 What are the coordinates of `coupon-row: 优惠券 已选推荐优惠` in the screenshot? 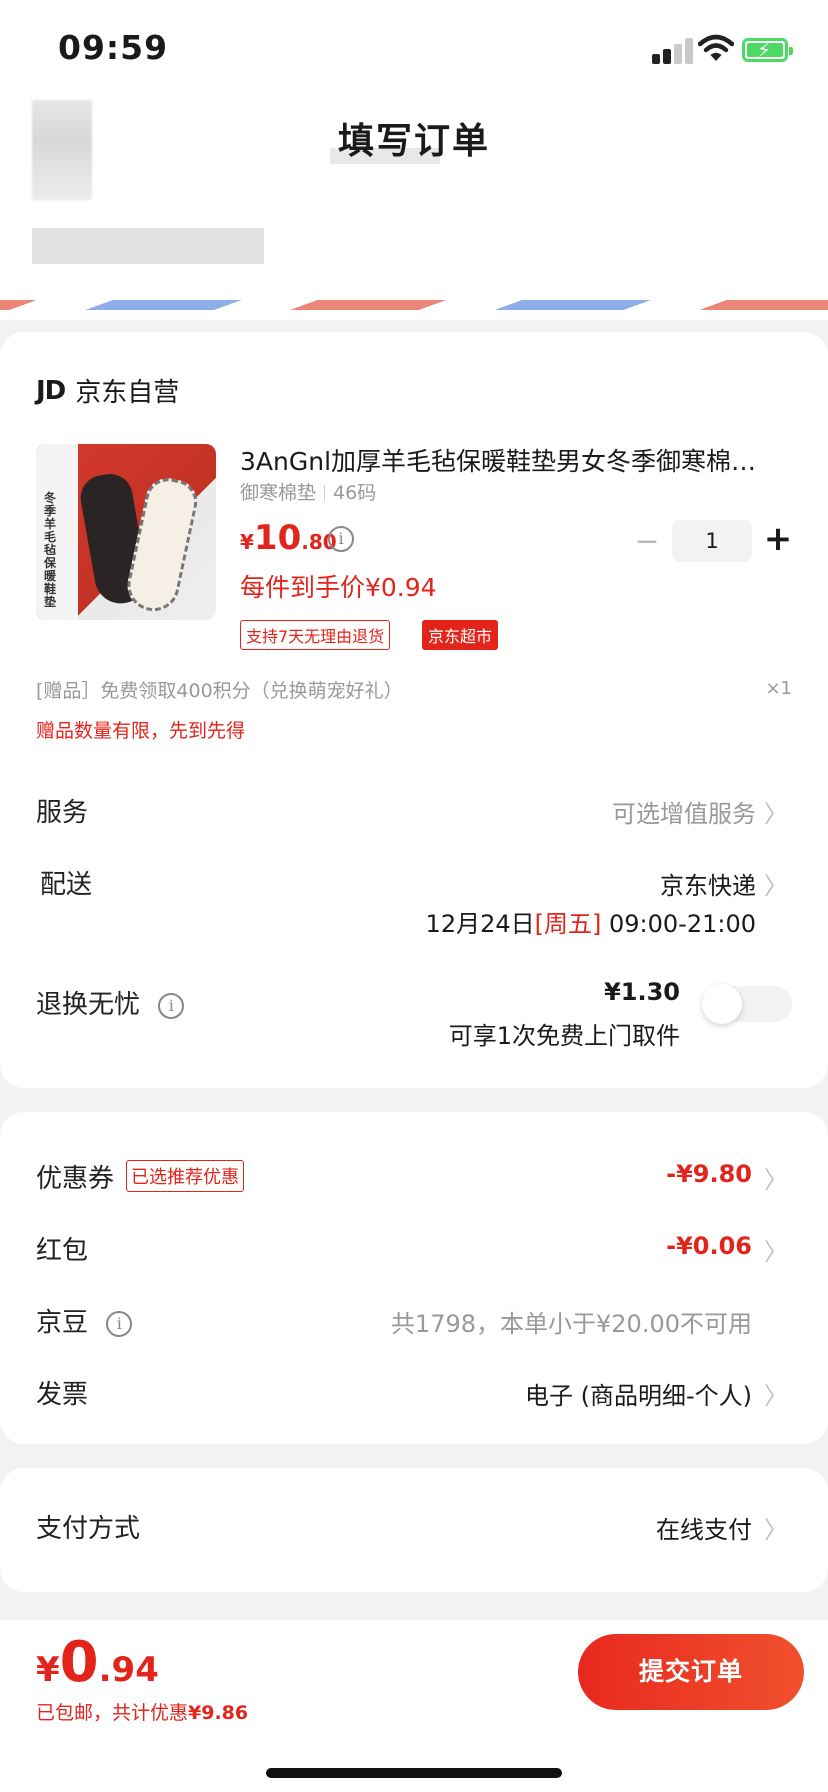 It's located at (140, 1176).